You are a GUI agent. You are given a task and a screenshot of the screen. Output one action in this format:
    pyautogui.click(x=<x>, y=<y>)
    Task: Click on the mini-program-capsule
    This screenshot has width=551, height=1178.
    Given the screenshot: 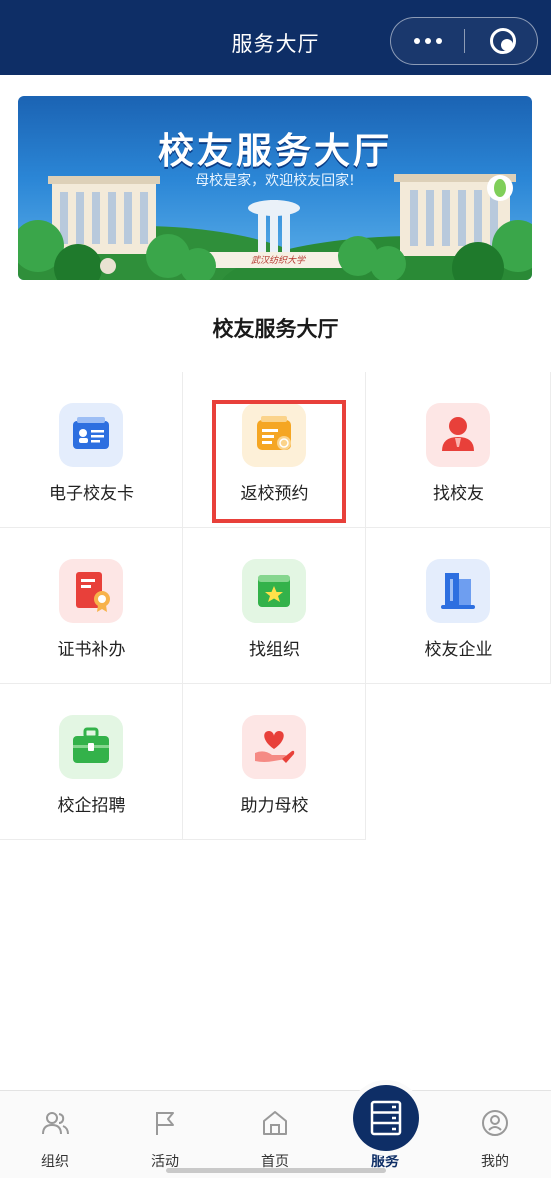 What is the action you would take?
    pyautogui.click(x=464, y=41)
    